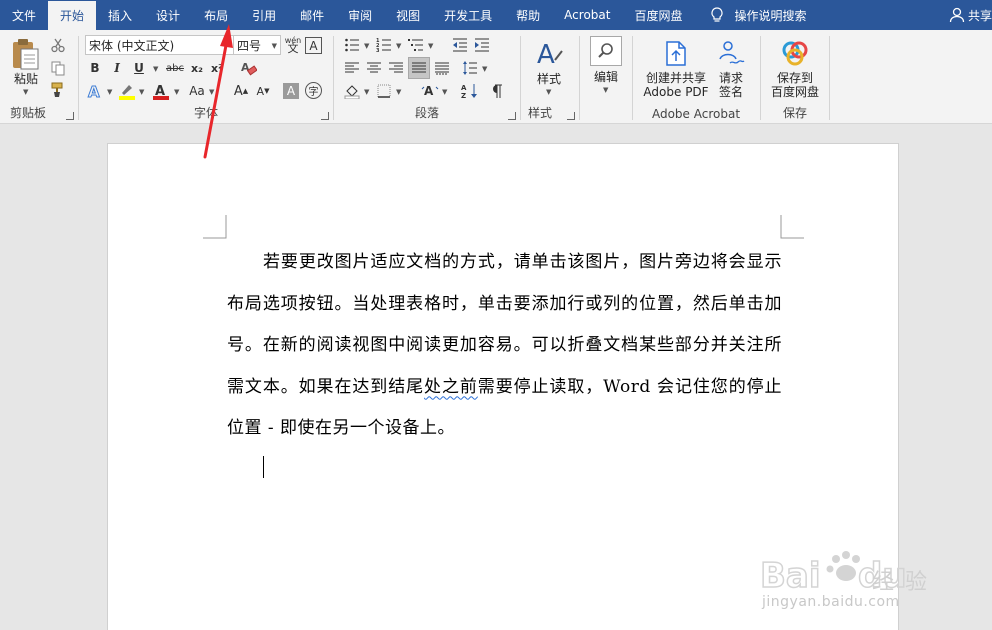 The height and width of the screenshot is (630, 992). Describe the element at coordinates (197, 68) in the screenshot. I see `subscript-button: x₂` at that location.